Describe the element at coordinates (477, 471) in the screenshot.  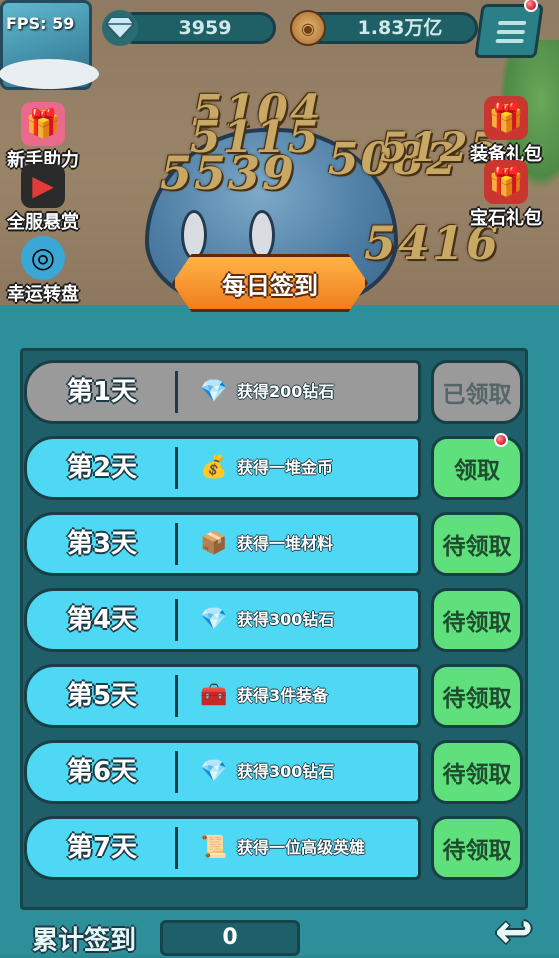
I see `claim-label: 领取` at that location.